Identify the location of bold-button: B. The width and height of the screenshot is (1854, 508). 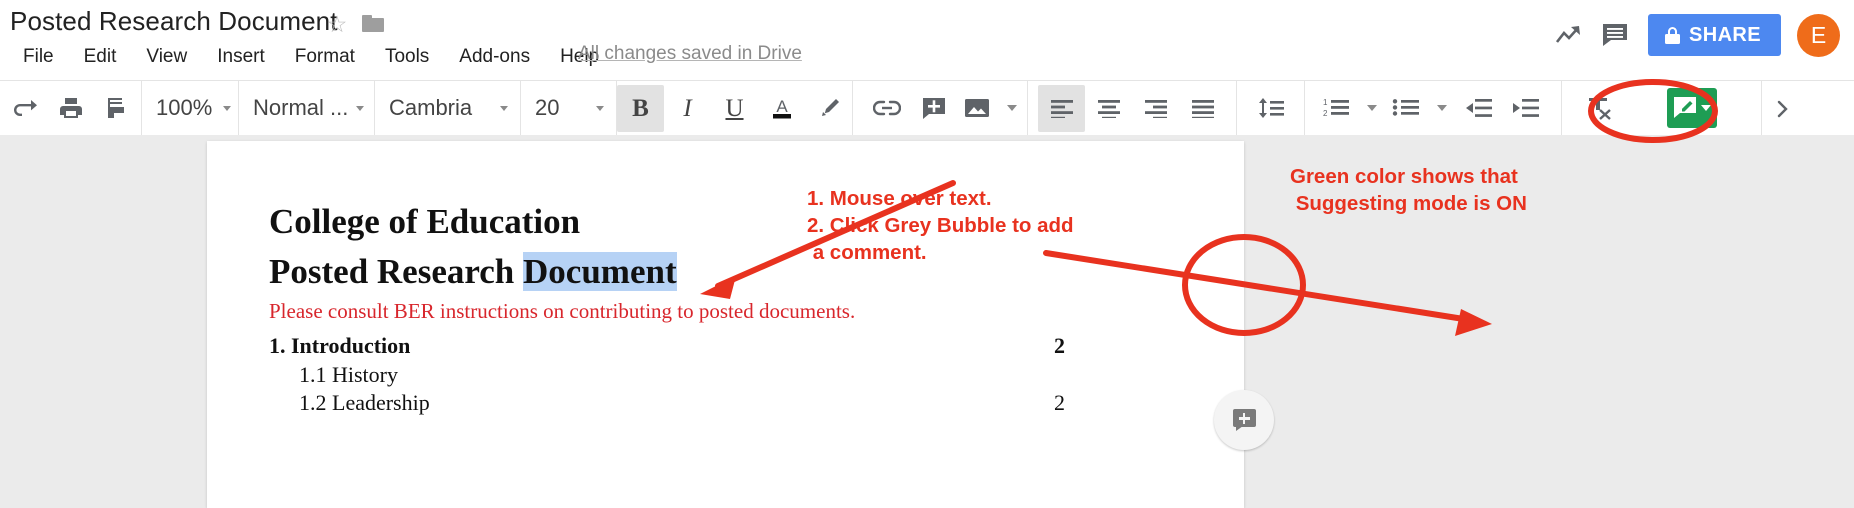
(640, 108).